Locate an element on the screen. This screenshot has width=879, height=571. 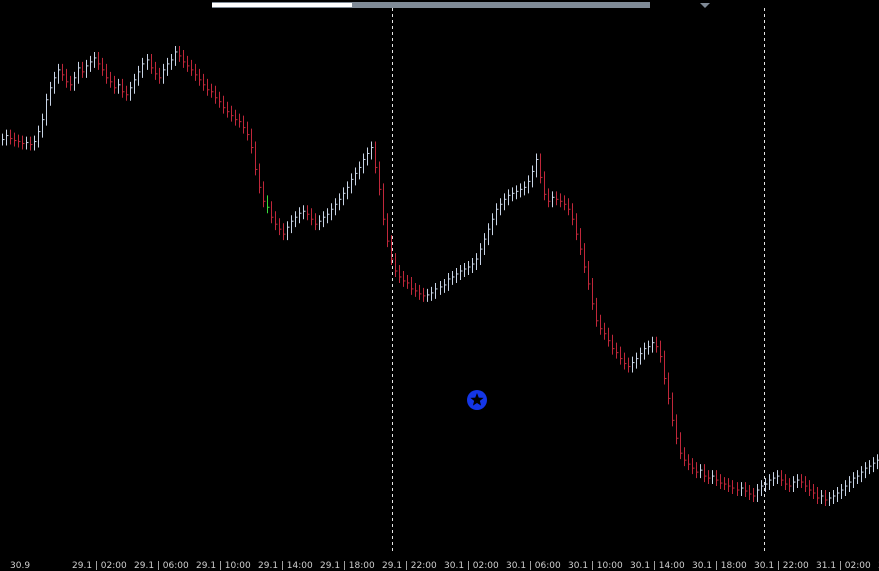
time-axis-label: 30.1 | 14:00 is located at coordinates (657, 566).